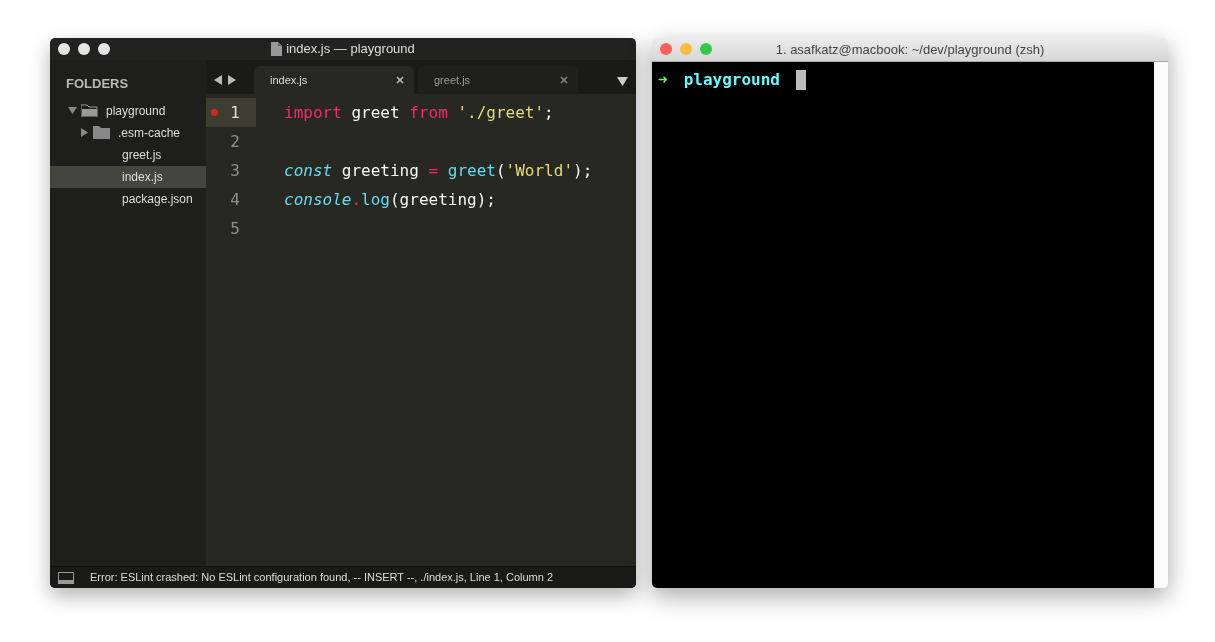 The height and width of the screenshot is (642, 1215). What do you see at coordinates (218, 80) in the screenshot?
I see `back-arrow-icon` at bounding box center [218, 80].